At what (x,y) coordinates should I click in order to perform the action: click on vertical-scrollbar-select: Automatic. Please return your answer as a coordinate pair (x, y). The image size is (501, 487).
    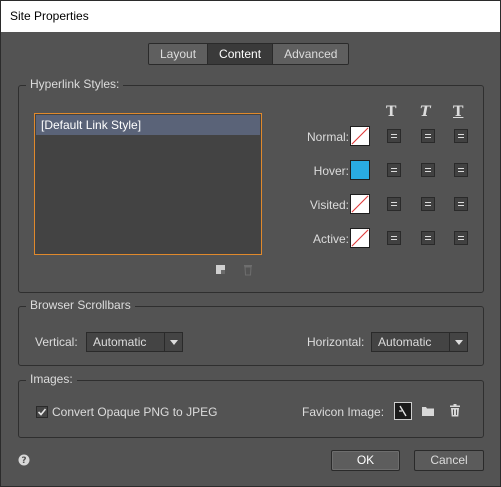
    Looking at the image, I should click on (134, 342).